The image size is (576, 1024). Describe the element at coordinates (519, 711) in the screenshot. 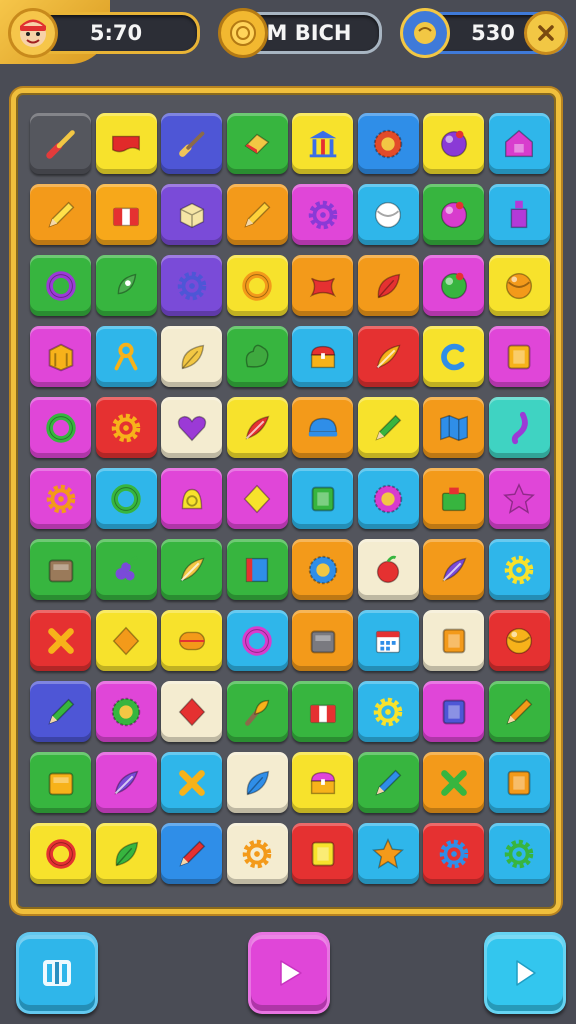

I see `tile-r9-c8` at that location.